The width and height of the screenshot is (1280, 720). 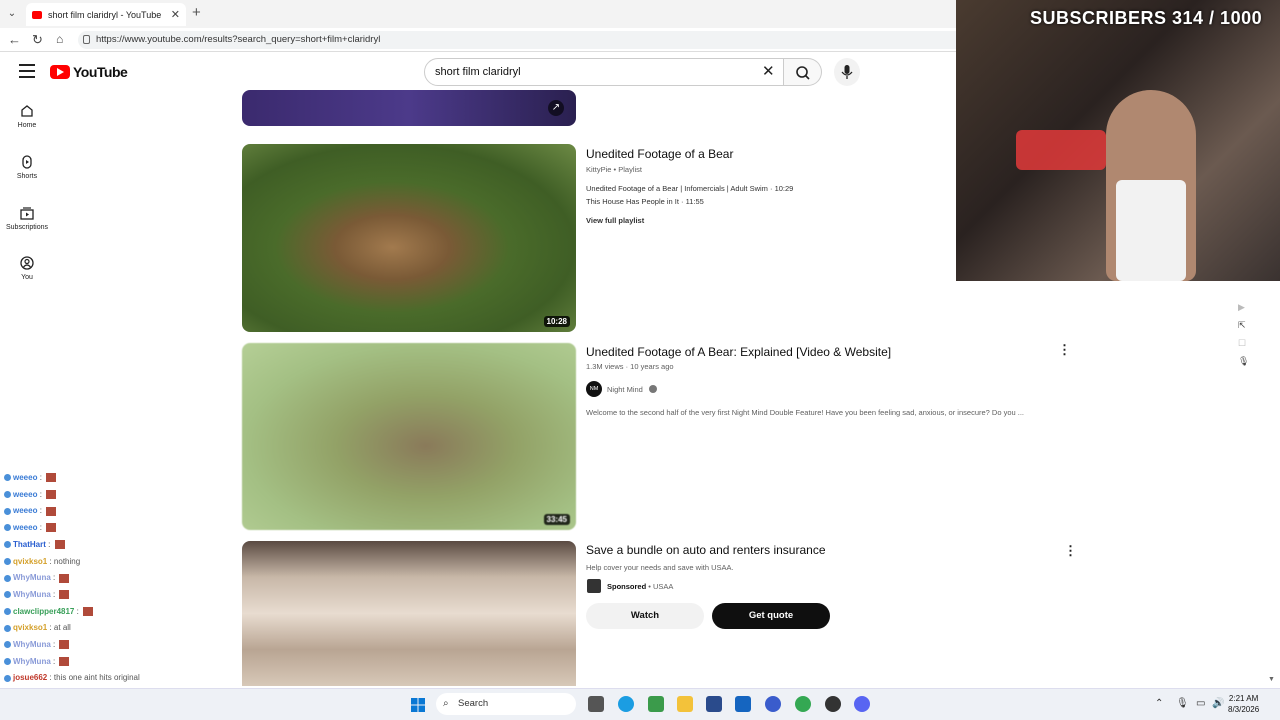 I want to click on chat-text: at all, so click(x=62, y=628).